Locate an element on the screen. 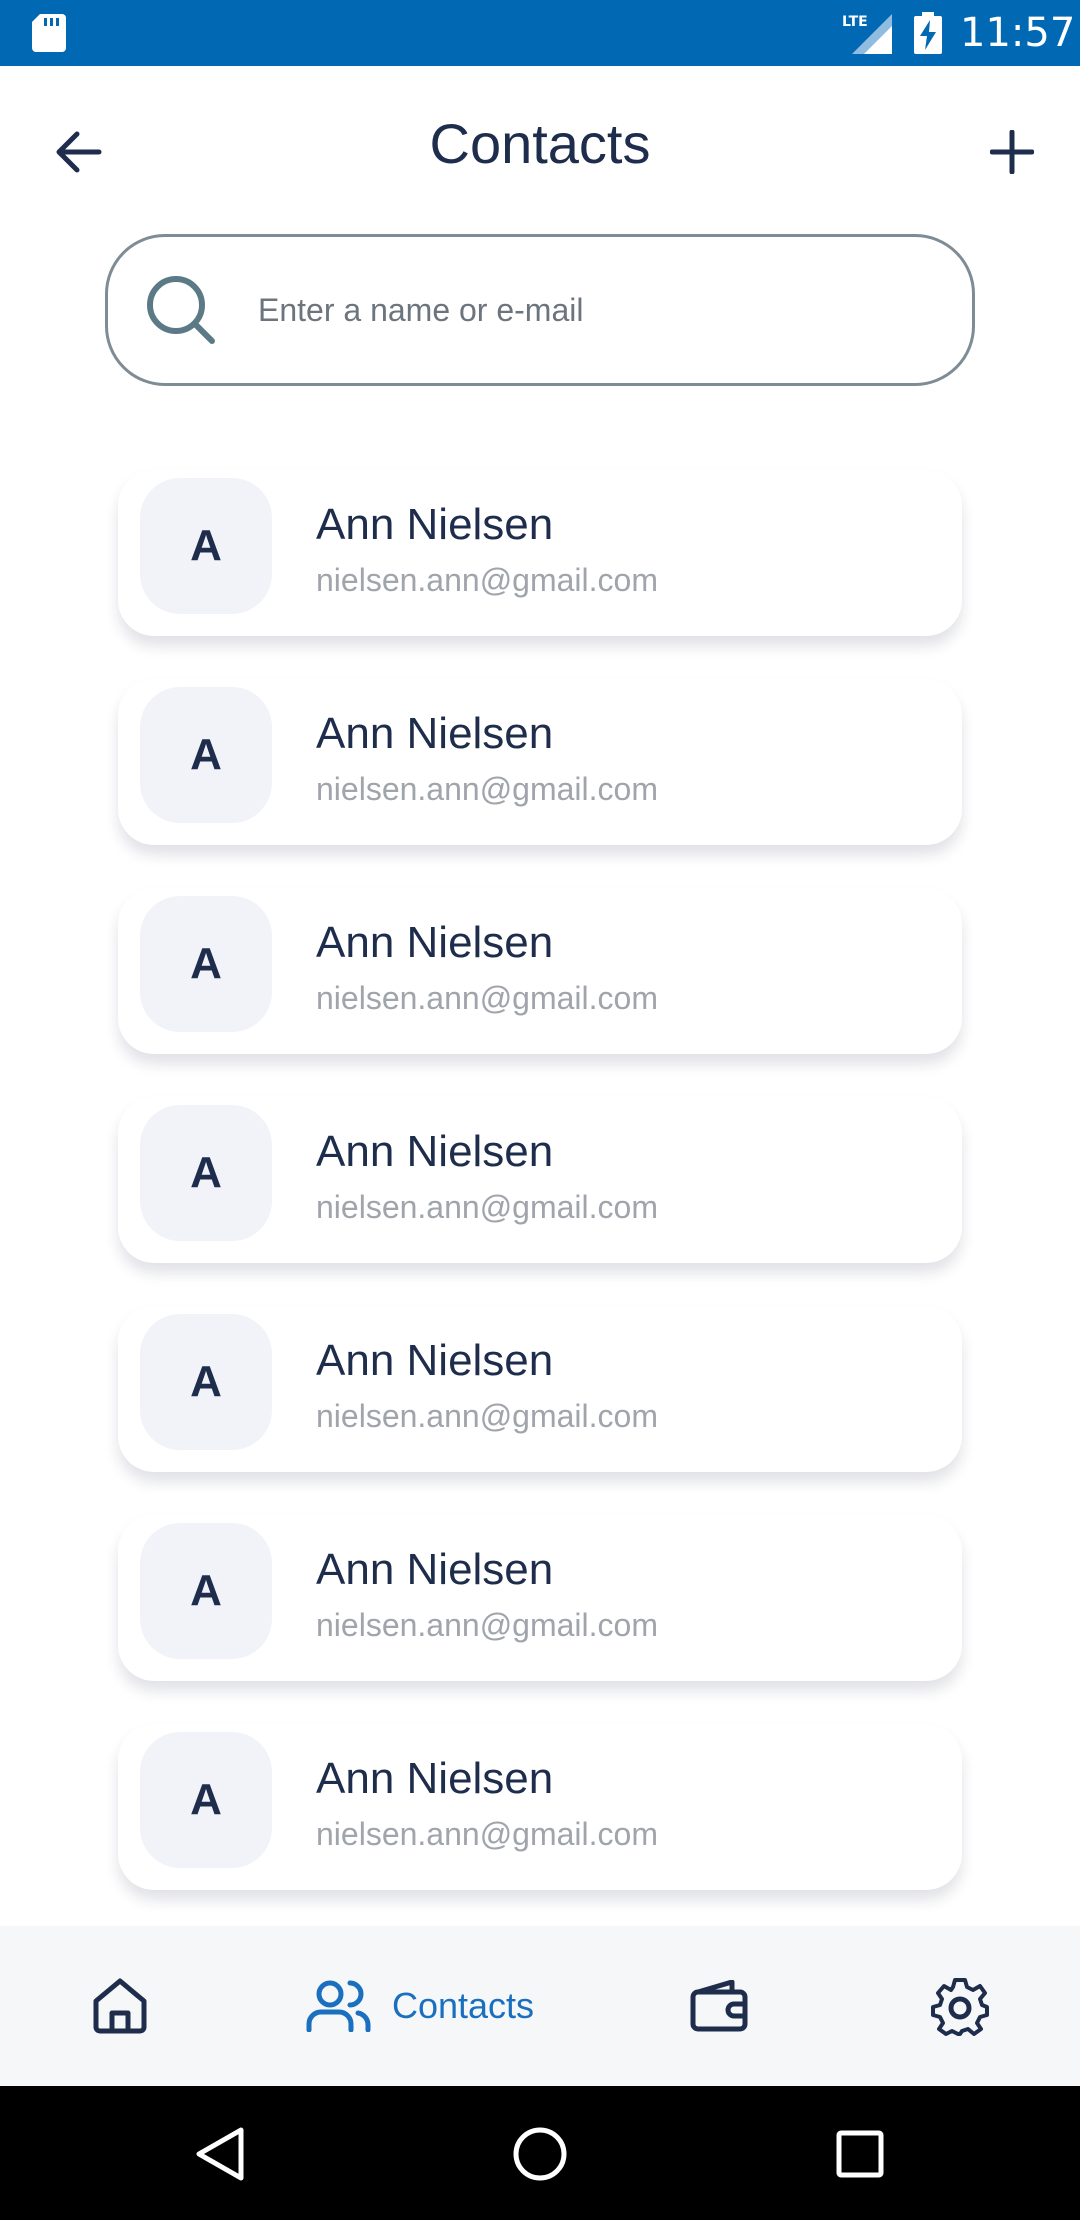 This screenshot has height=2220, width=1080. plus-icon is located at coordinates (1012, 152).